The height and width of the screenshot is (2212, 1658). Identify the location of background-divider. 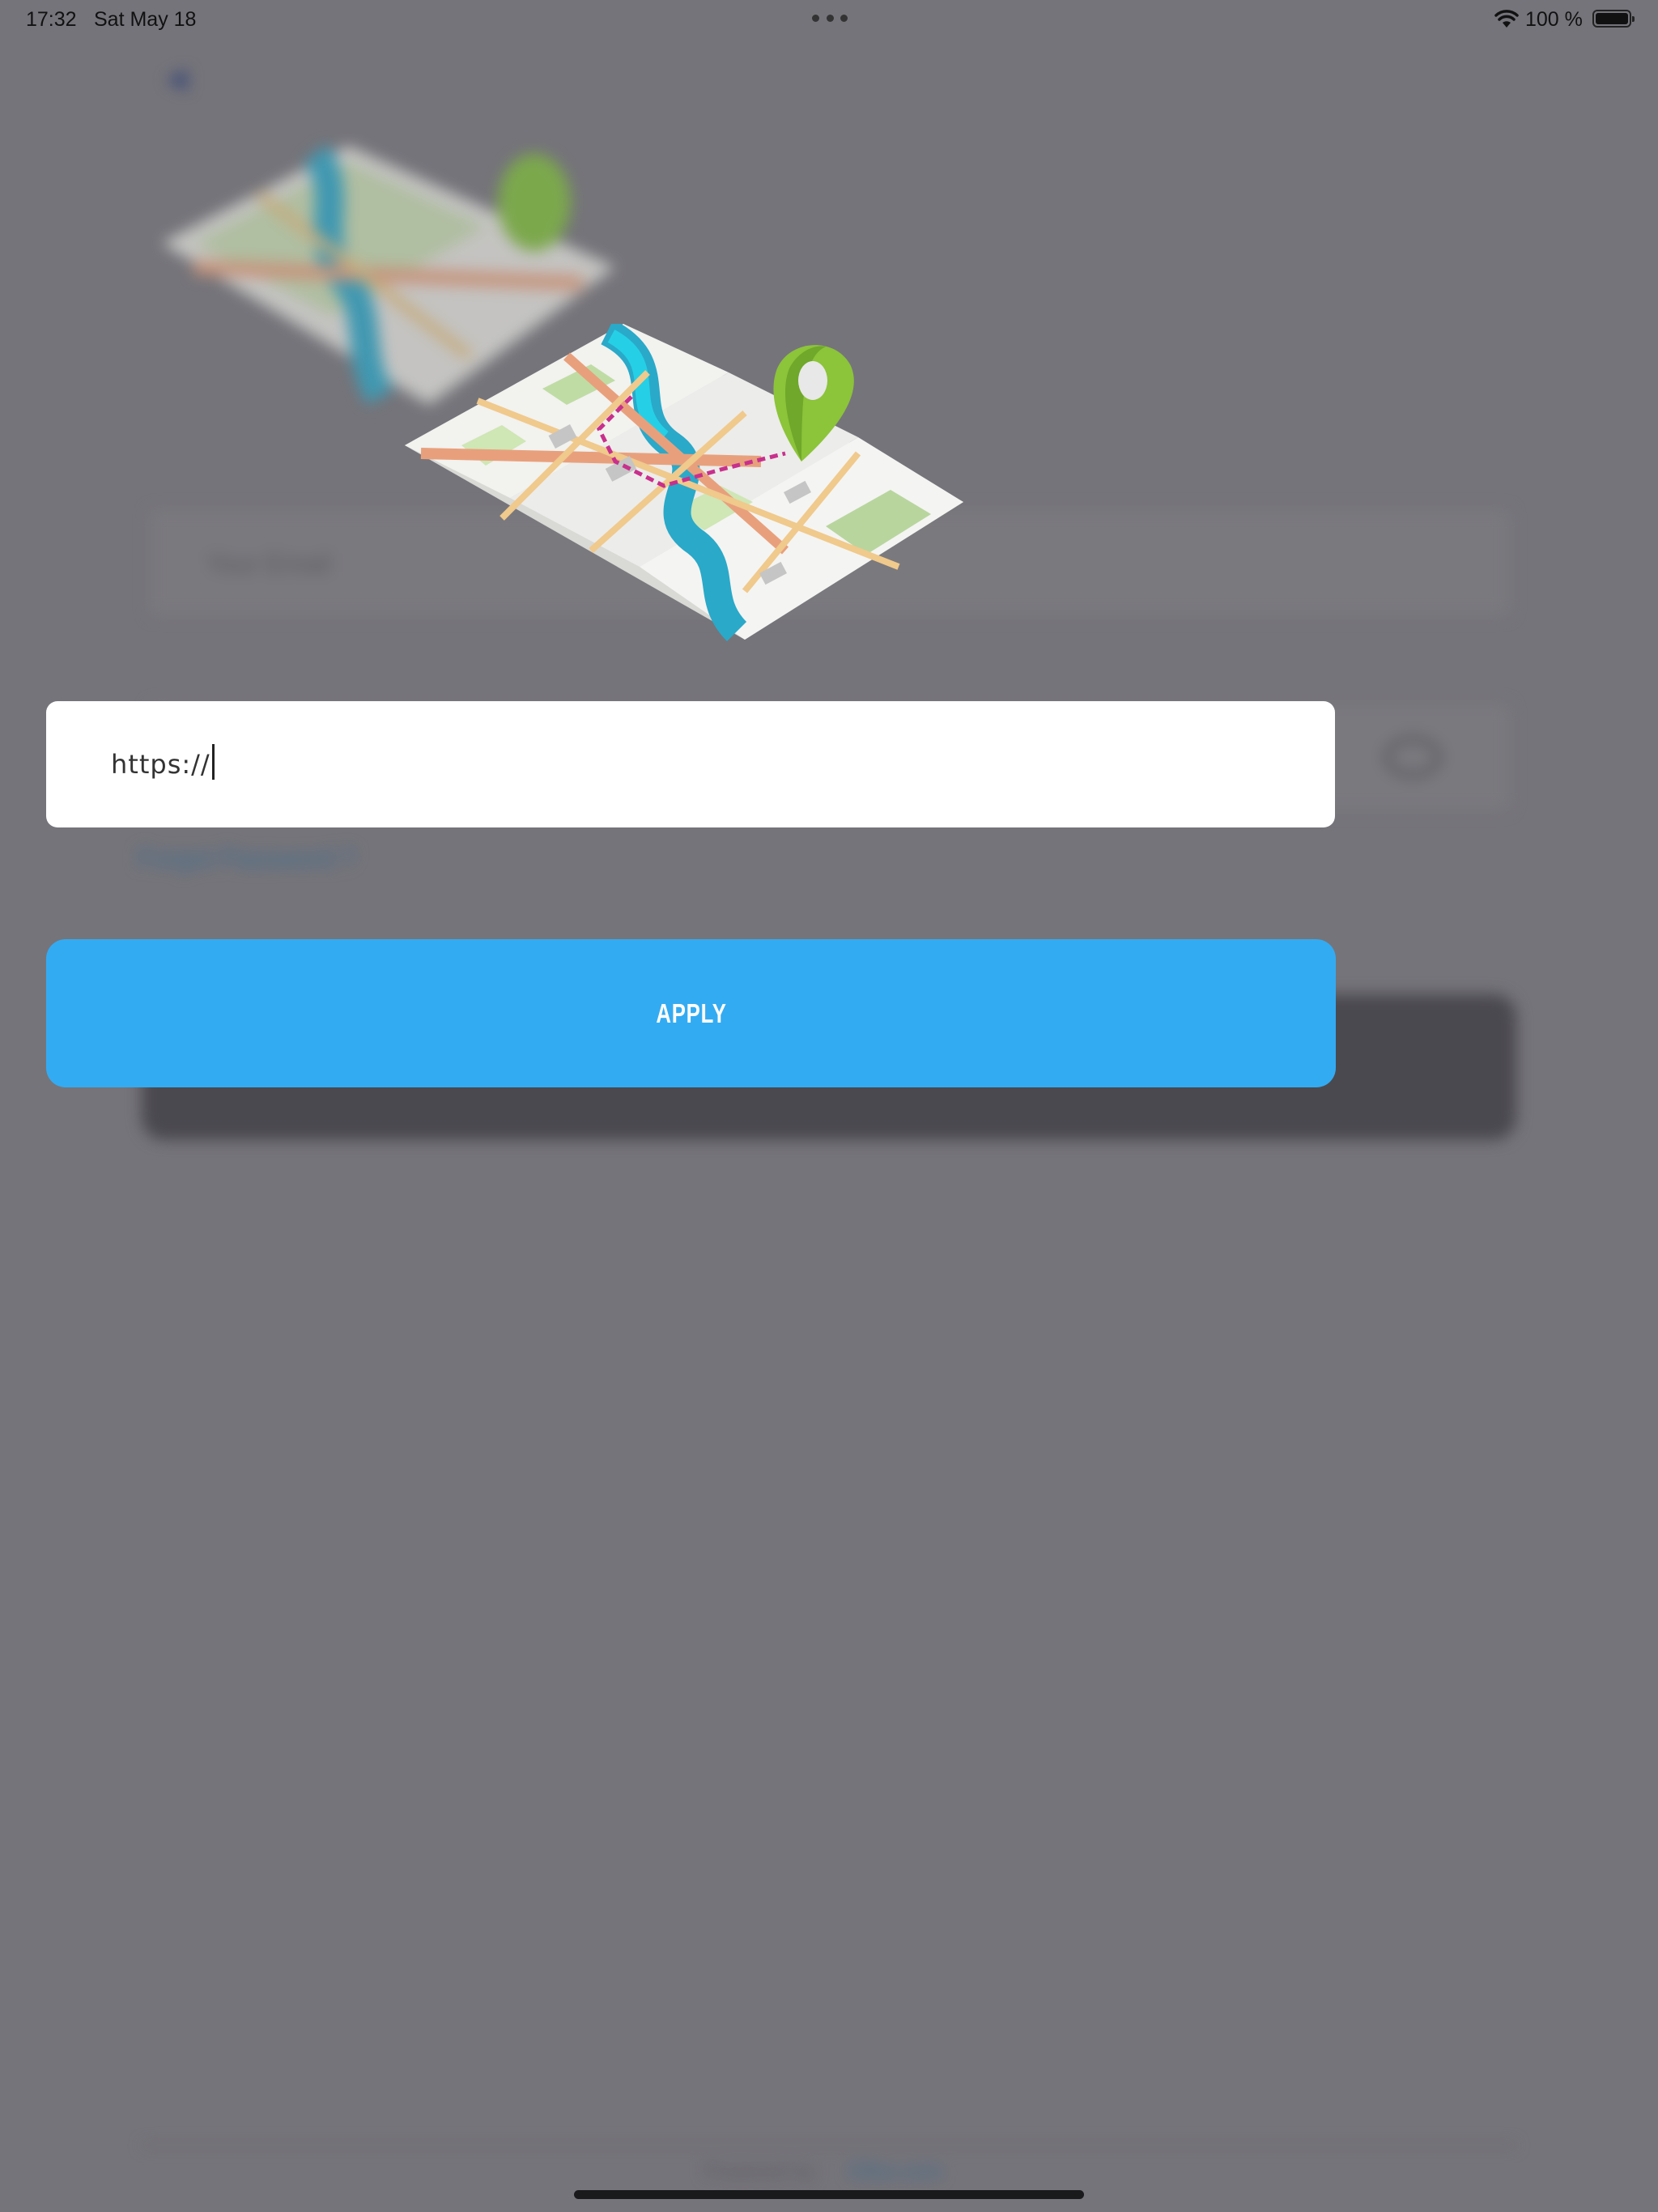
(829, 2145).